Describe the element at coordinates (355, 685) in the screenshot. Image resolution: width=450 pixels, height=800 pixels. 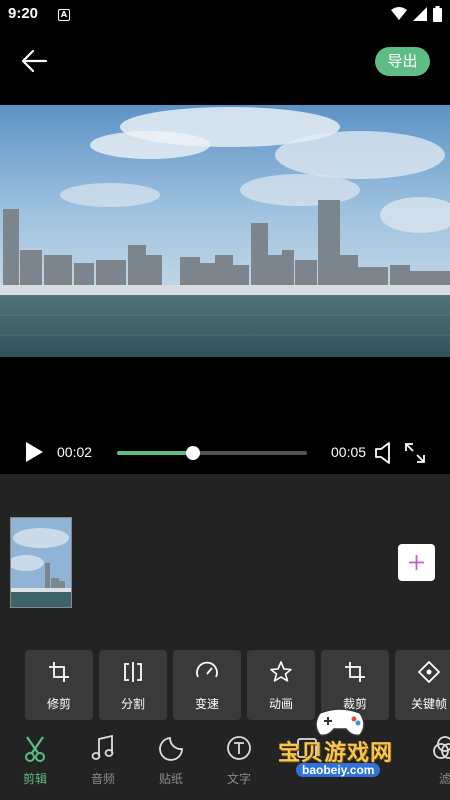
I see `tool-crop: 裁剪` at that location.